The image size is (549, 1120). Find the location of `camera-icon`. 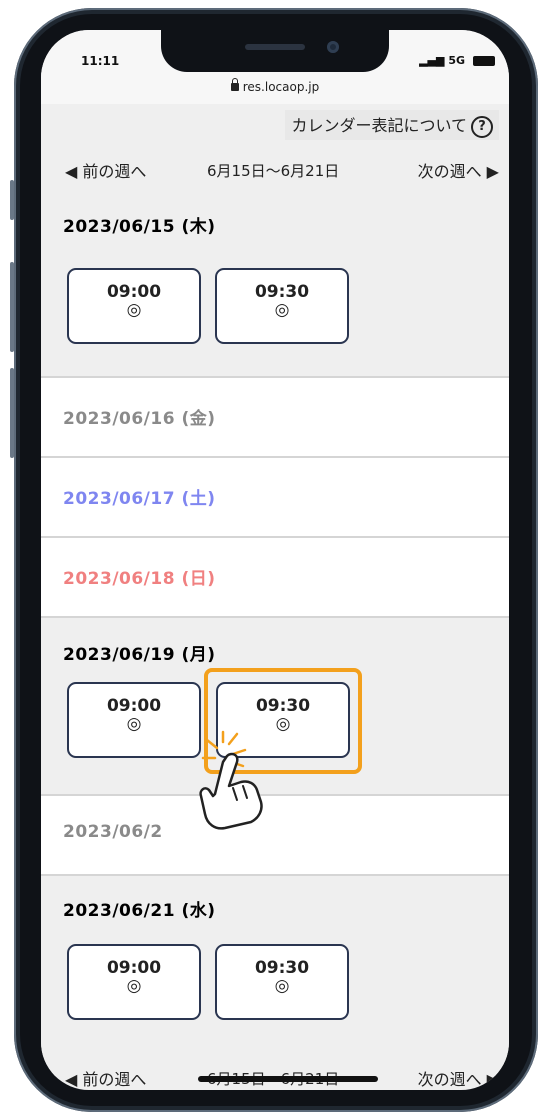

camera-icon is located at coordinates (333, 47).